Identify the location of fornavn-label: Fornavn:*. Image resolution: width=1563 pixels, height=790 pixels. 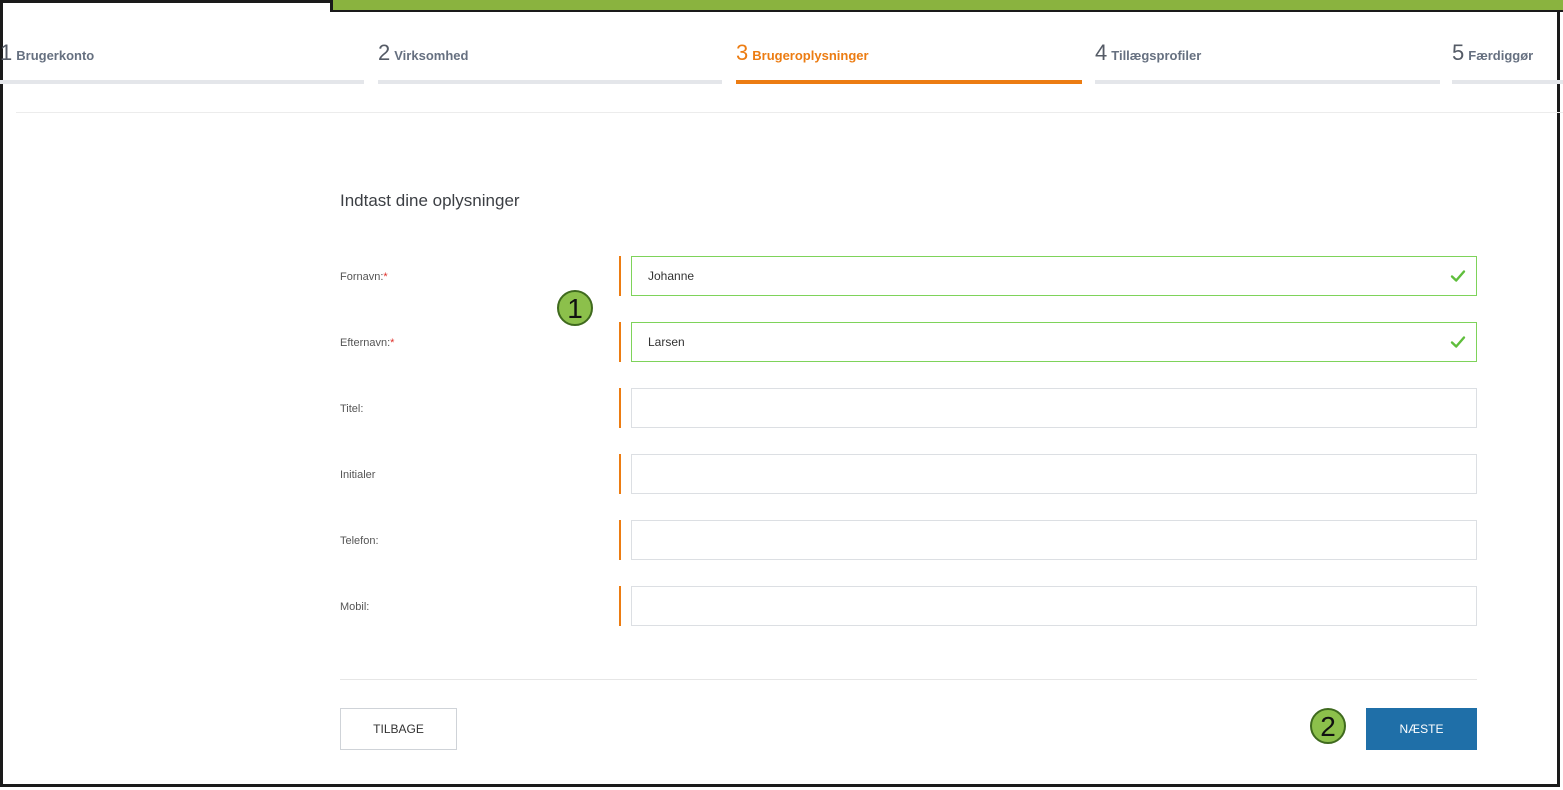
(364, 277).